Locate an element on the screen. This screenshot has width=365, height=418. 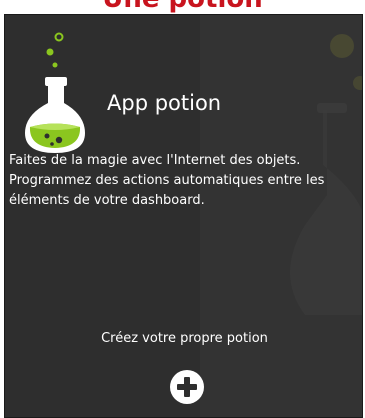
potion-flask-icon is located at coordinates (55, 92).